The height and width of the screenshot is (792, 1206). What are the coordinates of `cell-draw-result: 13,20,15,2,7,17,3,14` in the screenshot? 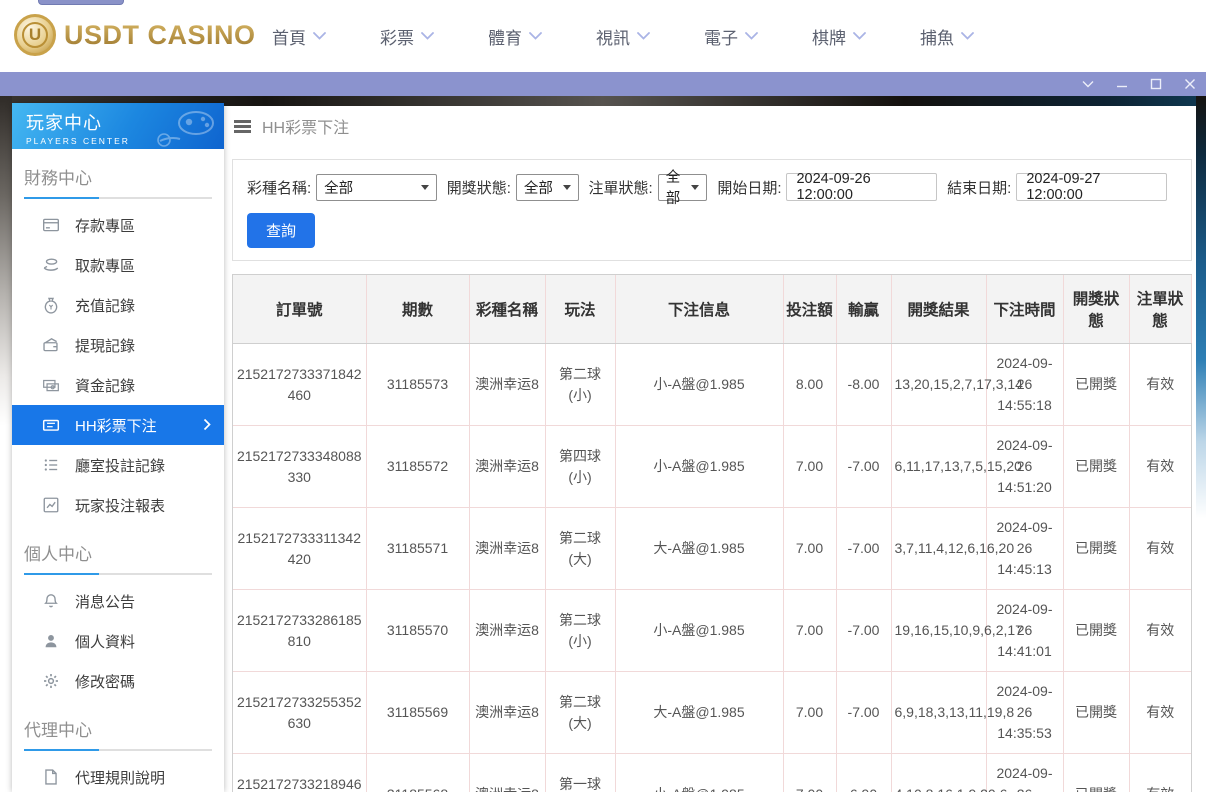 It's located at (957, 384).